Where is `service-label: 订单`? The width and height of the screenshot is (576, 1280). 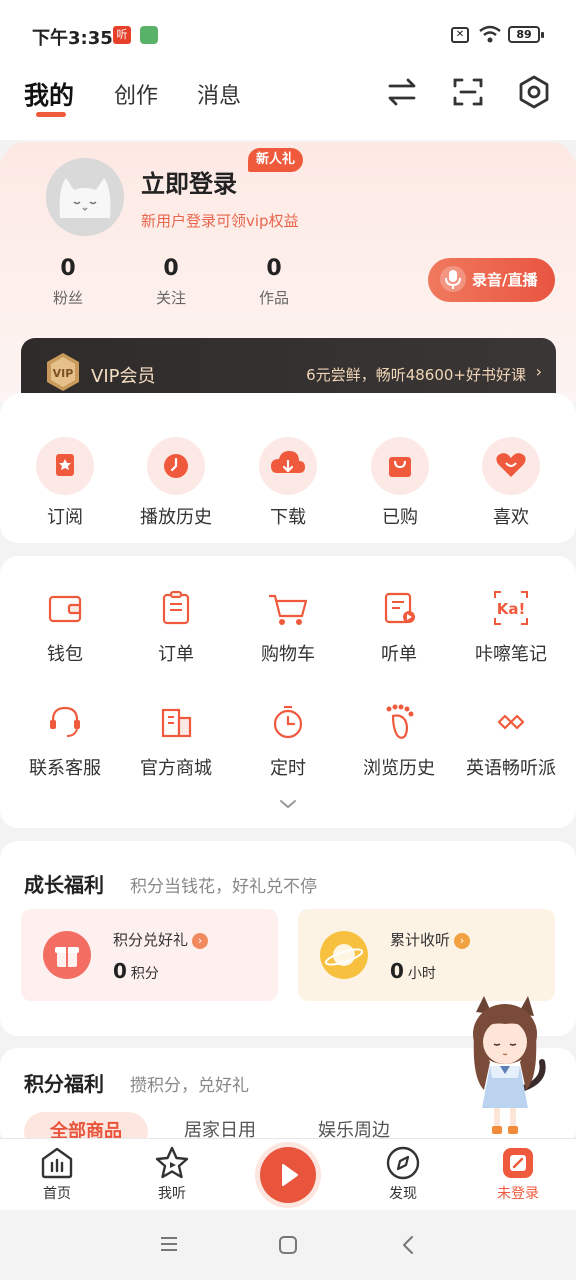 service-label: 订单 is located at coordinates (176, 654).